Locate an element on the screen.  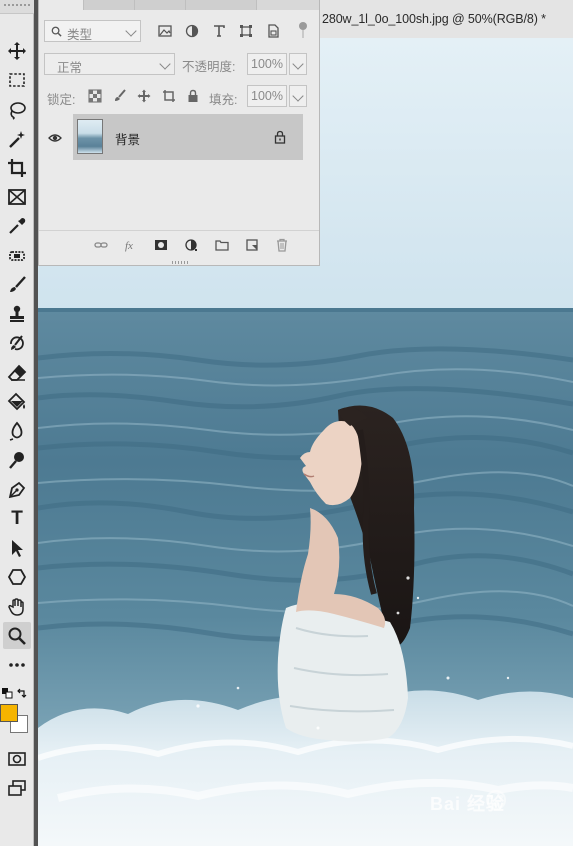
brush-tool is located at coordinates (17, 284).